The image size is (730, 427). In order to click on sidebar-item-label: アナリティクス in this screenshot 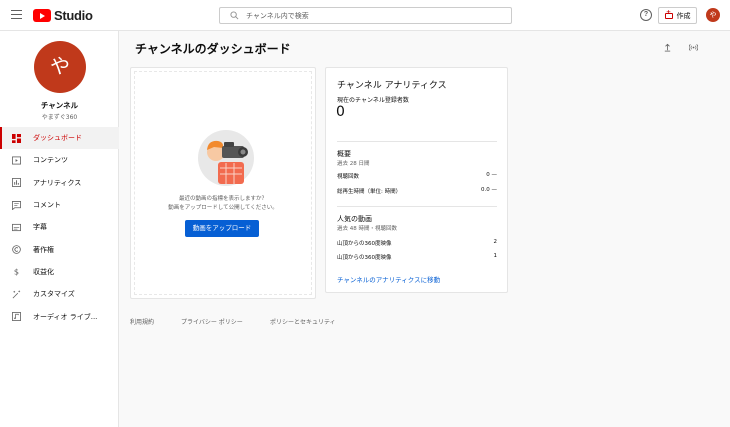, I will do `click(57, 182)`.